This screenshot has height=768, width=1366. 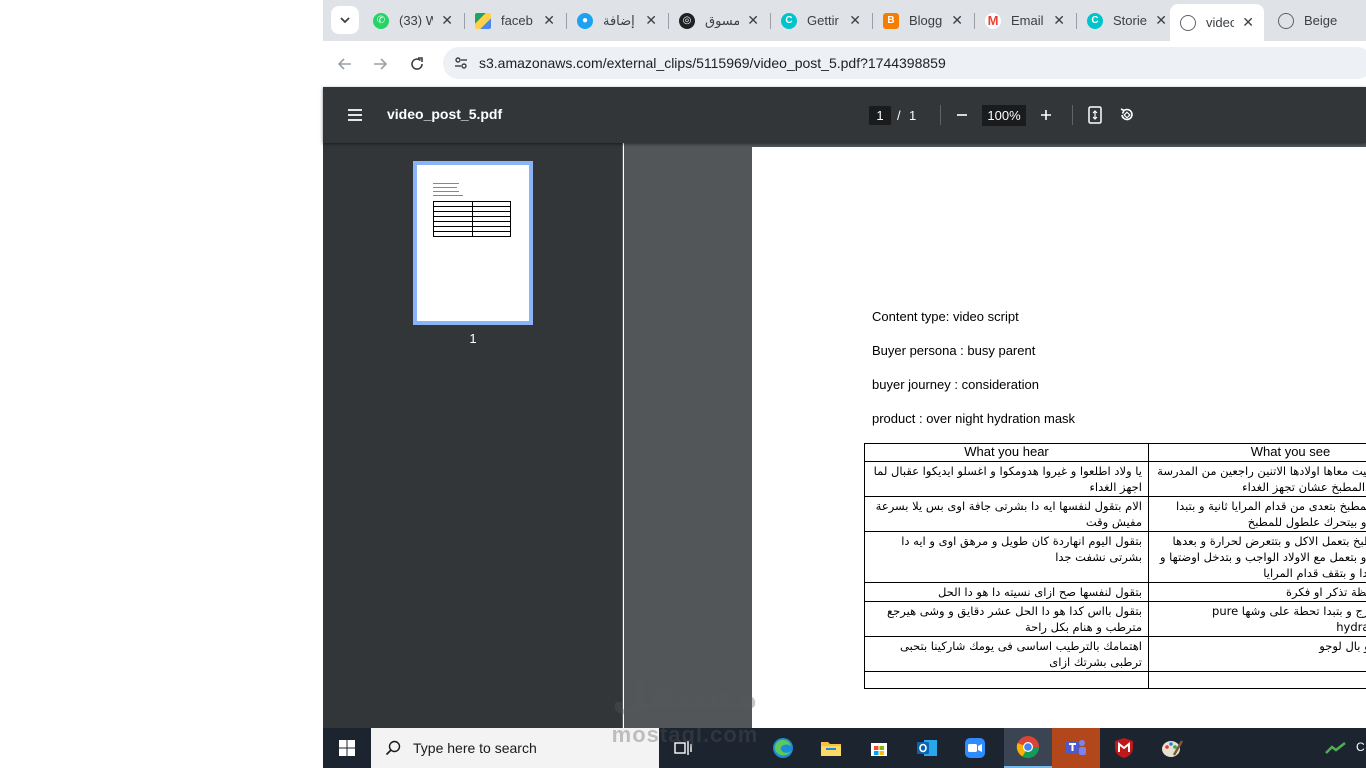 What do you see at coordinates (515, 748) in the screenshot?
I see `taskbar-search: Type here to search` at bounding box center [515, 748].